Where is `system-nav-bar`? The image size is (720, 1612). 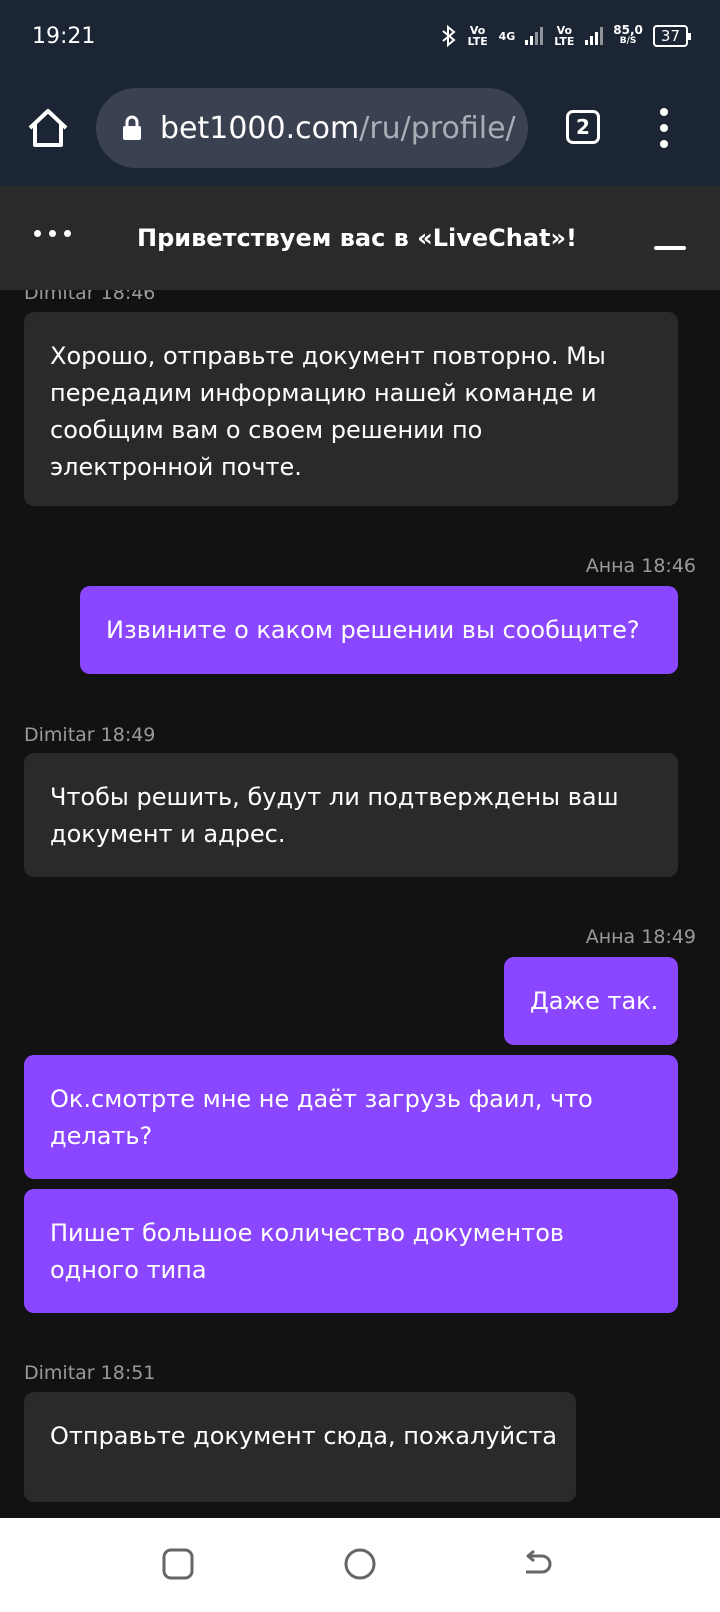
system-nav-bar is located at coordinates (360, 1565).